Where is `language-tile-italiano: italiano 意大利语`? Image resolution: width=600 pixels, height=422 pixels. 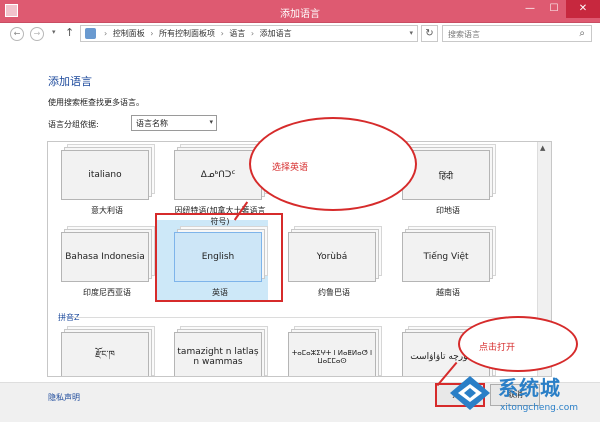
language-tile-italiano: italiano 意大利语 is located at coordinates (108, 183).